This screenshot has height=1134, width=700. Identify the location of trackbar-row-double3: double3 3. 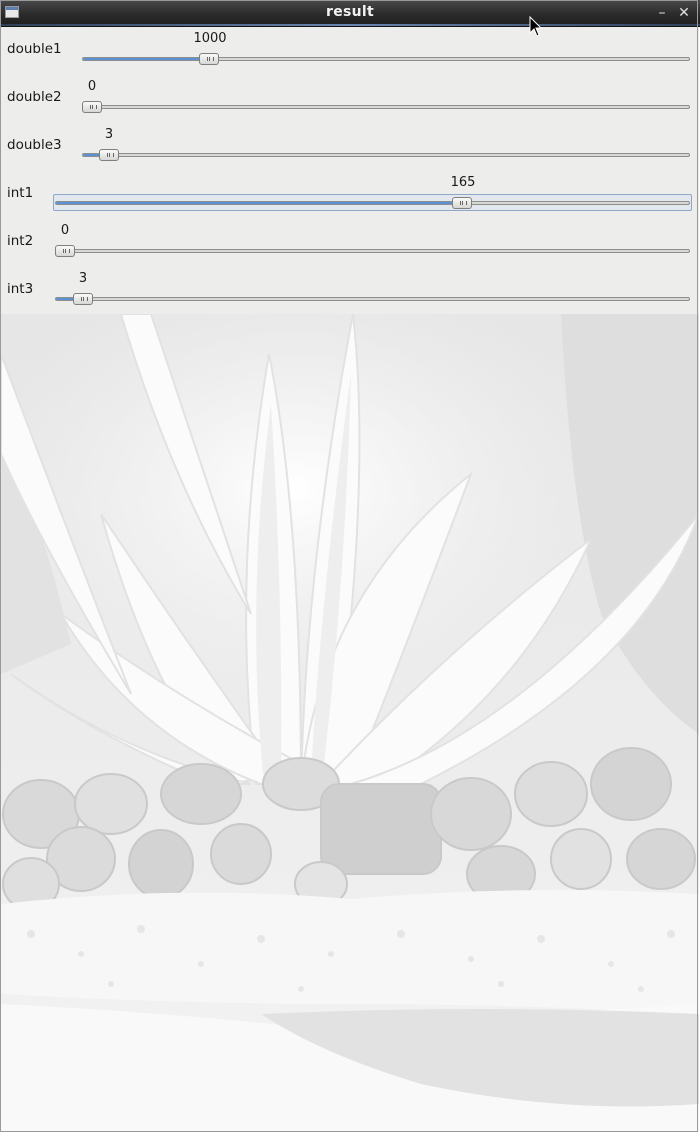
(350, 147).